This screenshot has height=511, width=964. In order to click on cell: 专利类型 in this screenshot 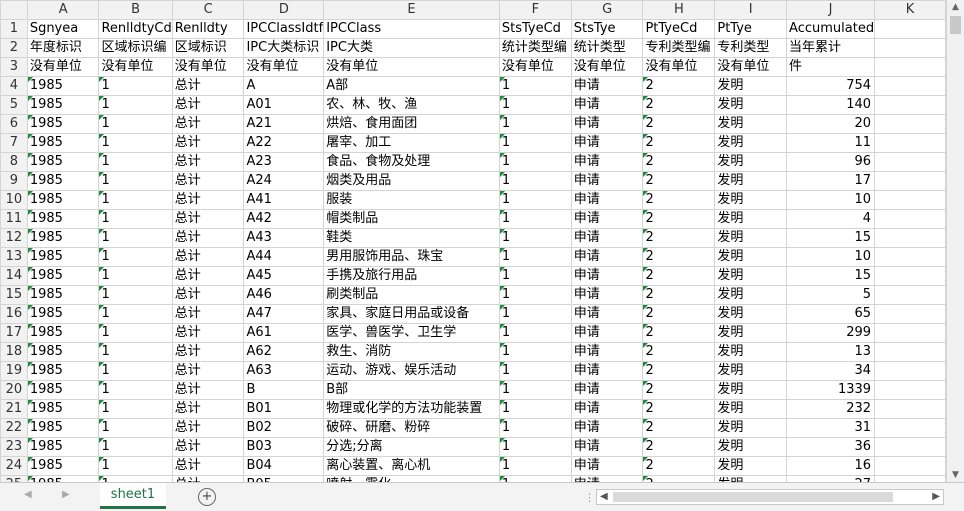, I will do `click(751, 48)`.